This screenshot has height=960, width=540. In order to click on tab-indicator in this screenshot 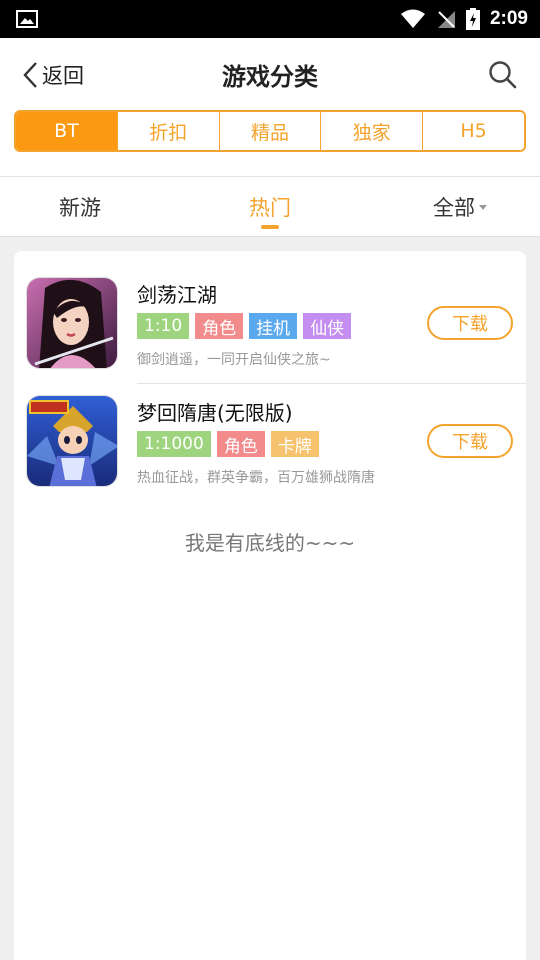, I will do `click(270, 227)`.